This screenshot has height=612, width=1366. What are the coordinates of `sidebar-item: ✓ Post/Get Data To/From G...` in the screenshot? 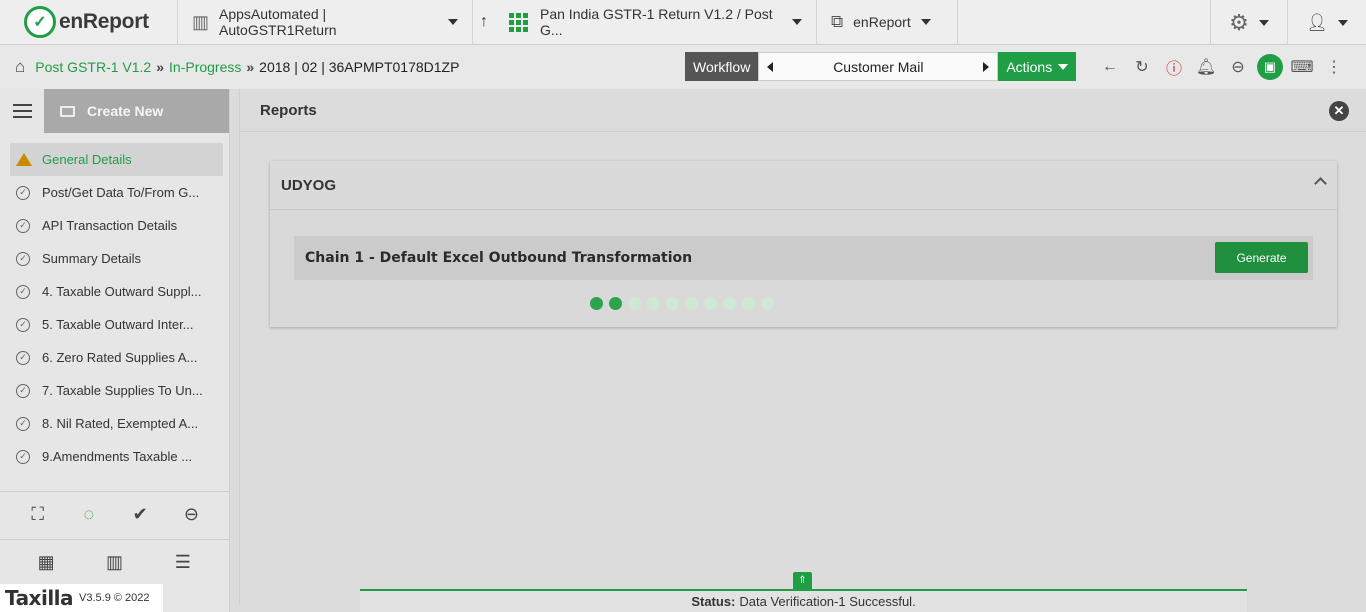 It's located at (116, 192).